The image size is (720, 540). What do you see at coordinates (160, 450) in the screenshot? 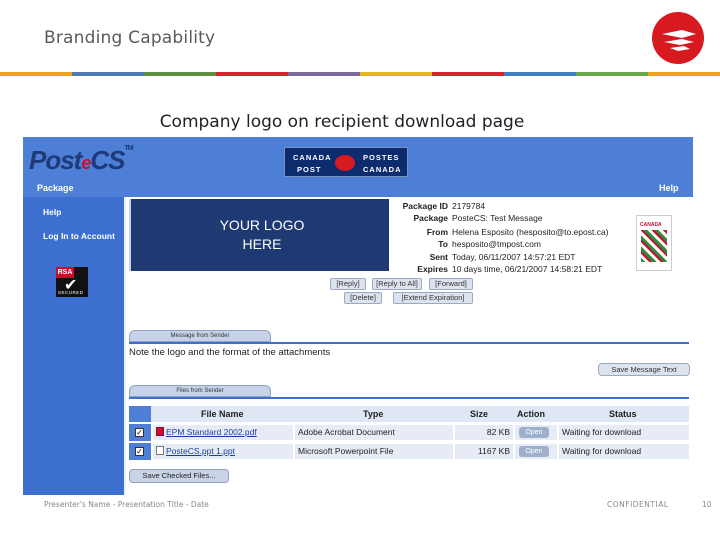
I see `document-icon` at bounding box center [160, 450].